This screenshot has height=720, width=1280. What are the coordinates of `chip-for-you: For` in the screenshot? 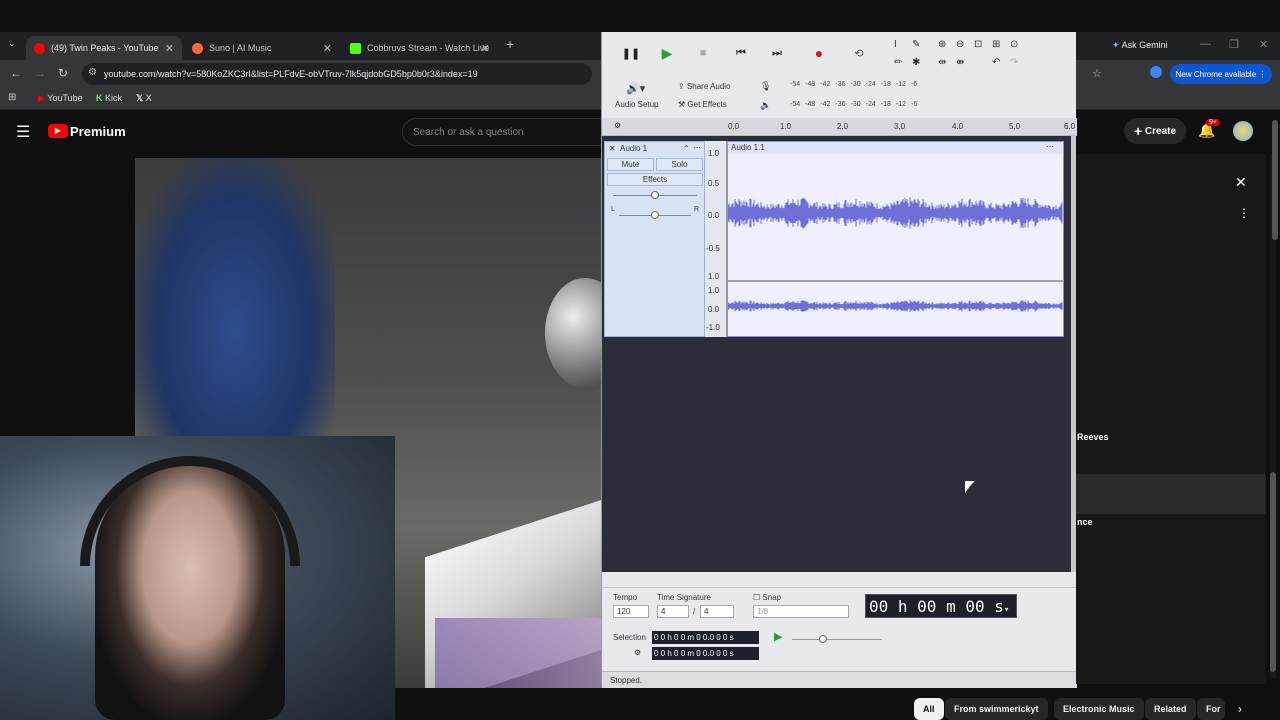 It's located at (1211, 709).